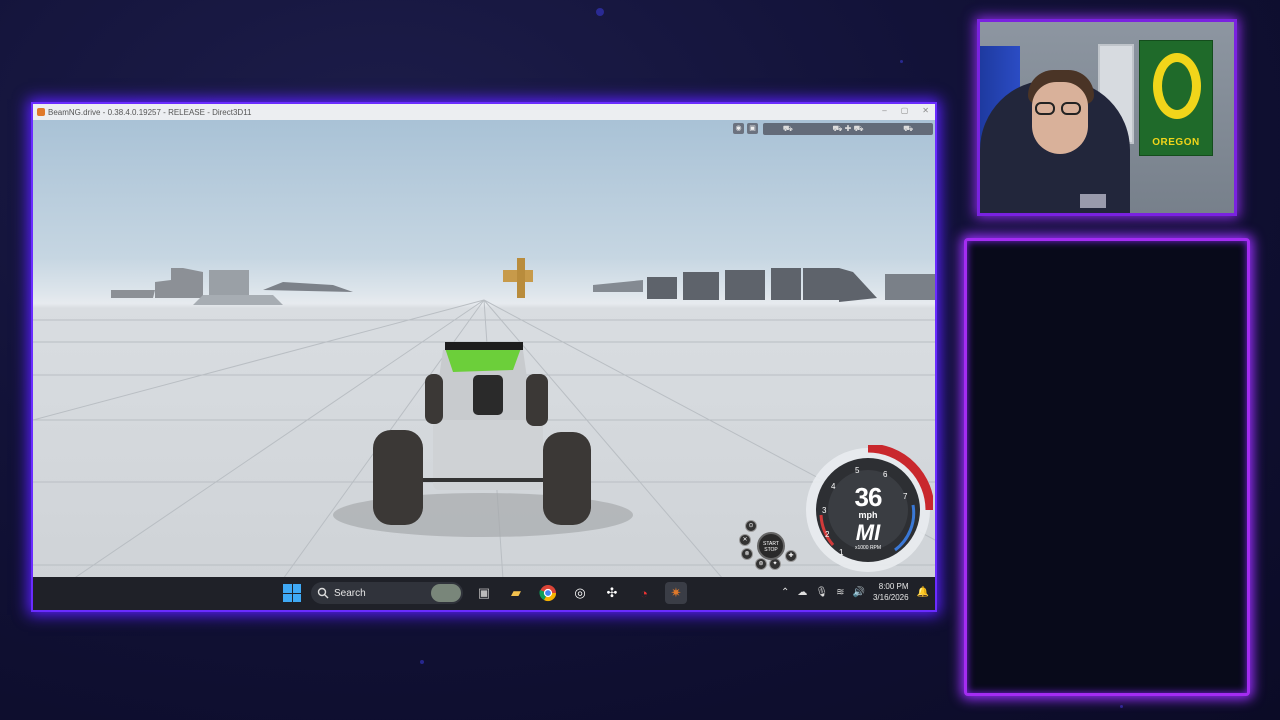 This screenshot has height=720, width=1280. I want to click on gear-indicator: MI, so click(868, 532).